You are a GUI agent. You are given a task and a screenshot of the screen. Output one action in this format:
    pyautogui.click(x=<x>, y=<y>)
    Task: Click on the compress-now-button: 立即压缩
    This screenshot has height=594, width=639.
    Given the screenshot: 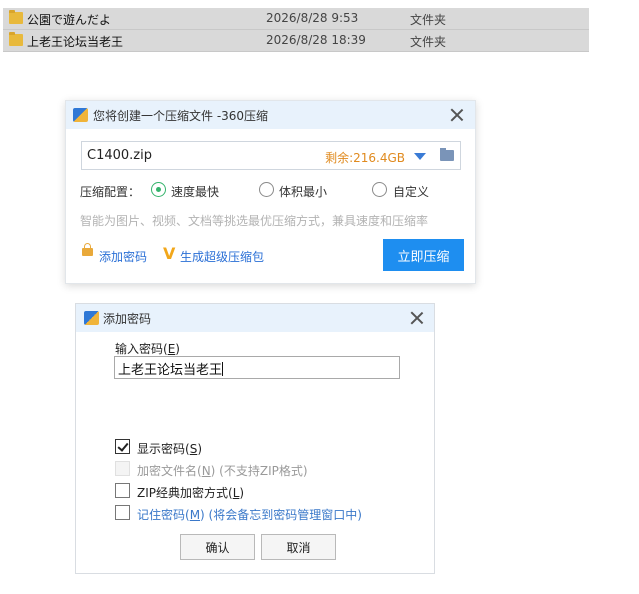 What is the action you would take?
    pyautogui.click(x=423, y=255)
    